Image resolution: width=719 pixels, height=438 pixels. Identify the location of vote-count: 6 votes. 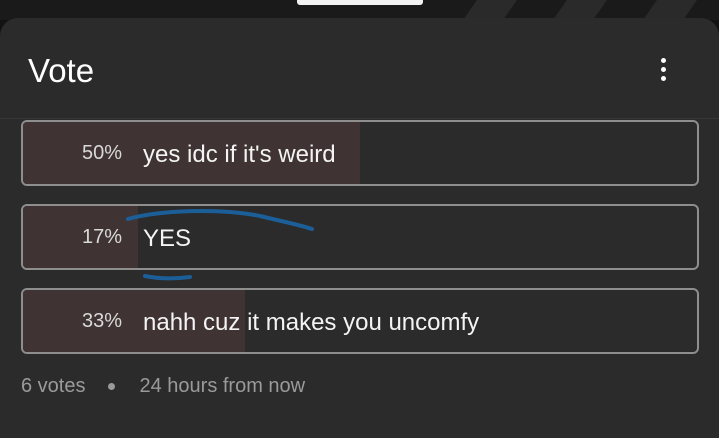
(53, 386).